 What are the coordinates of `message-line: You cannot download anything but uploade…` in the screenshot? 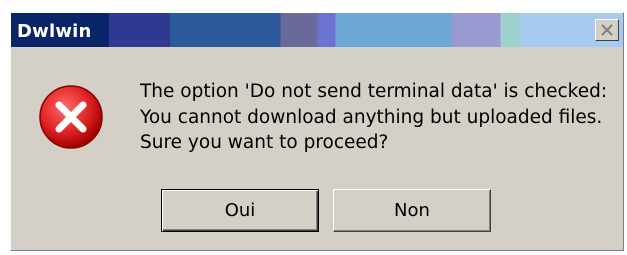 It's located at (371, 117).